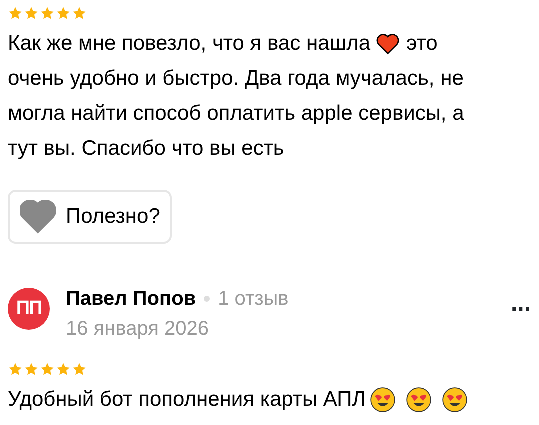 The height and width of the screenshot is (425, 539). I want to click on review-text: могла найти способ оплатить apple сервисы, а, so click(236, 114).